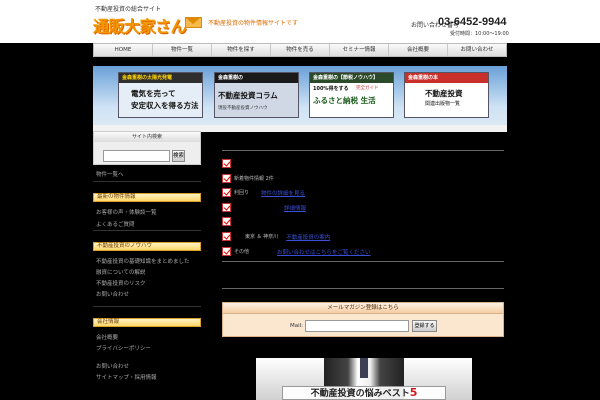 The image size is (600, 400). Describe the element at coordinates (136, 156) in the screenshot. I see `search-input` at that location.